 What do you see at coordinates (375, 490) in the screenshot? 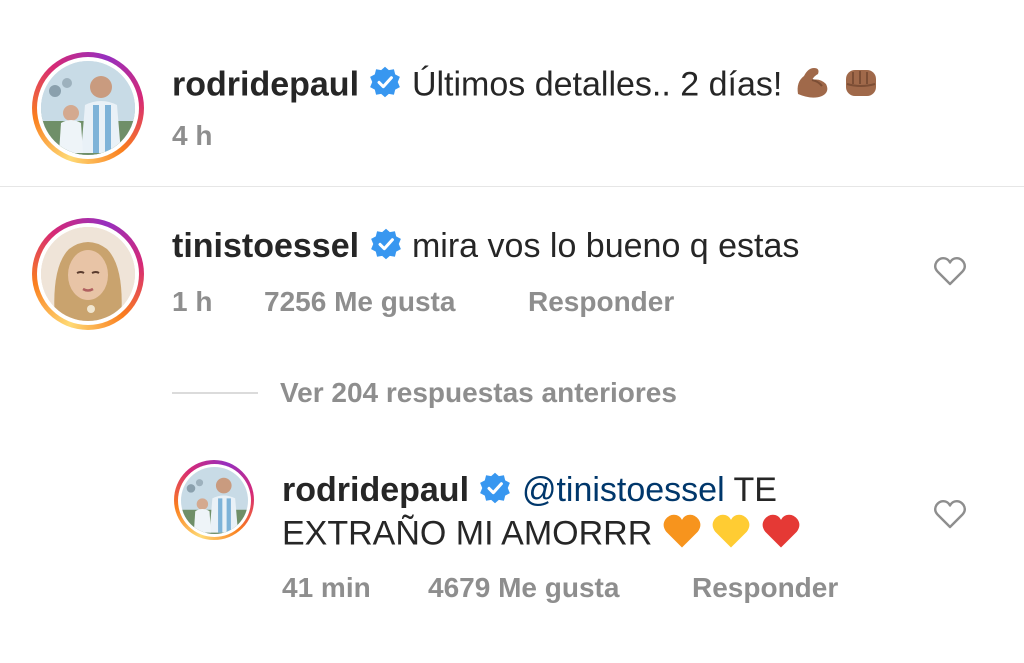
I see `reply-username: rodridepaul` at bounding box center [375, 490].